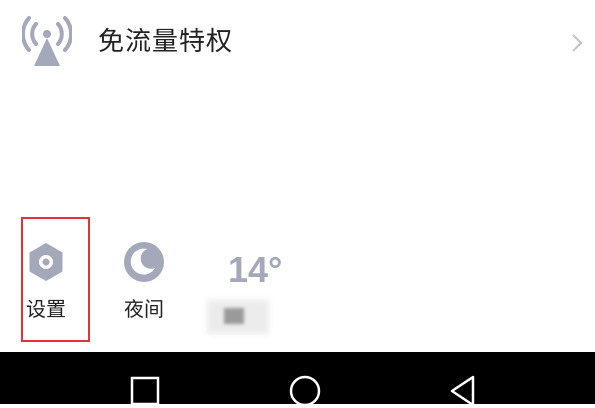 The width and height of the screenshot is (595, 408). I want to click on recent-apps-icon, so click(145, 391).